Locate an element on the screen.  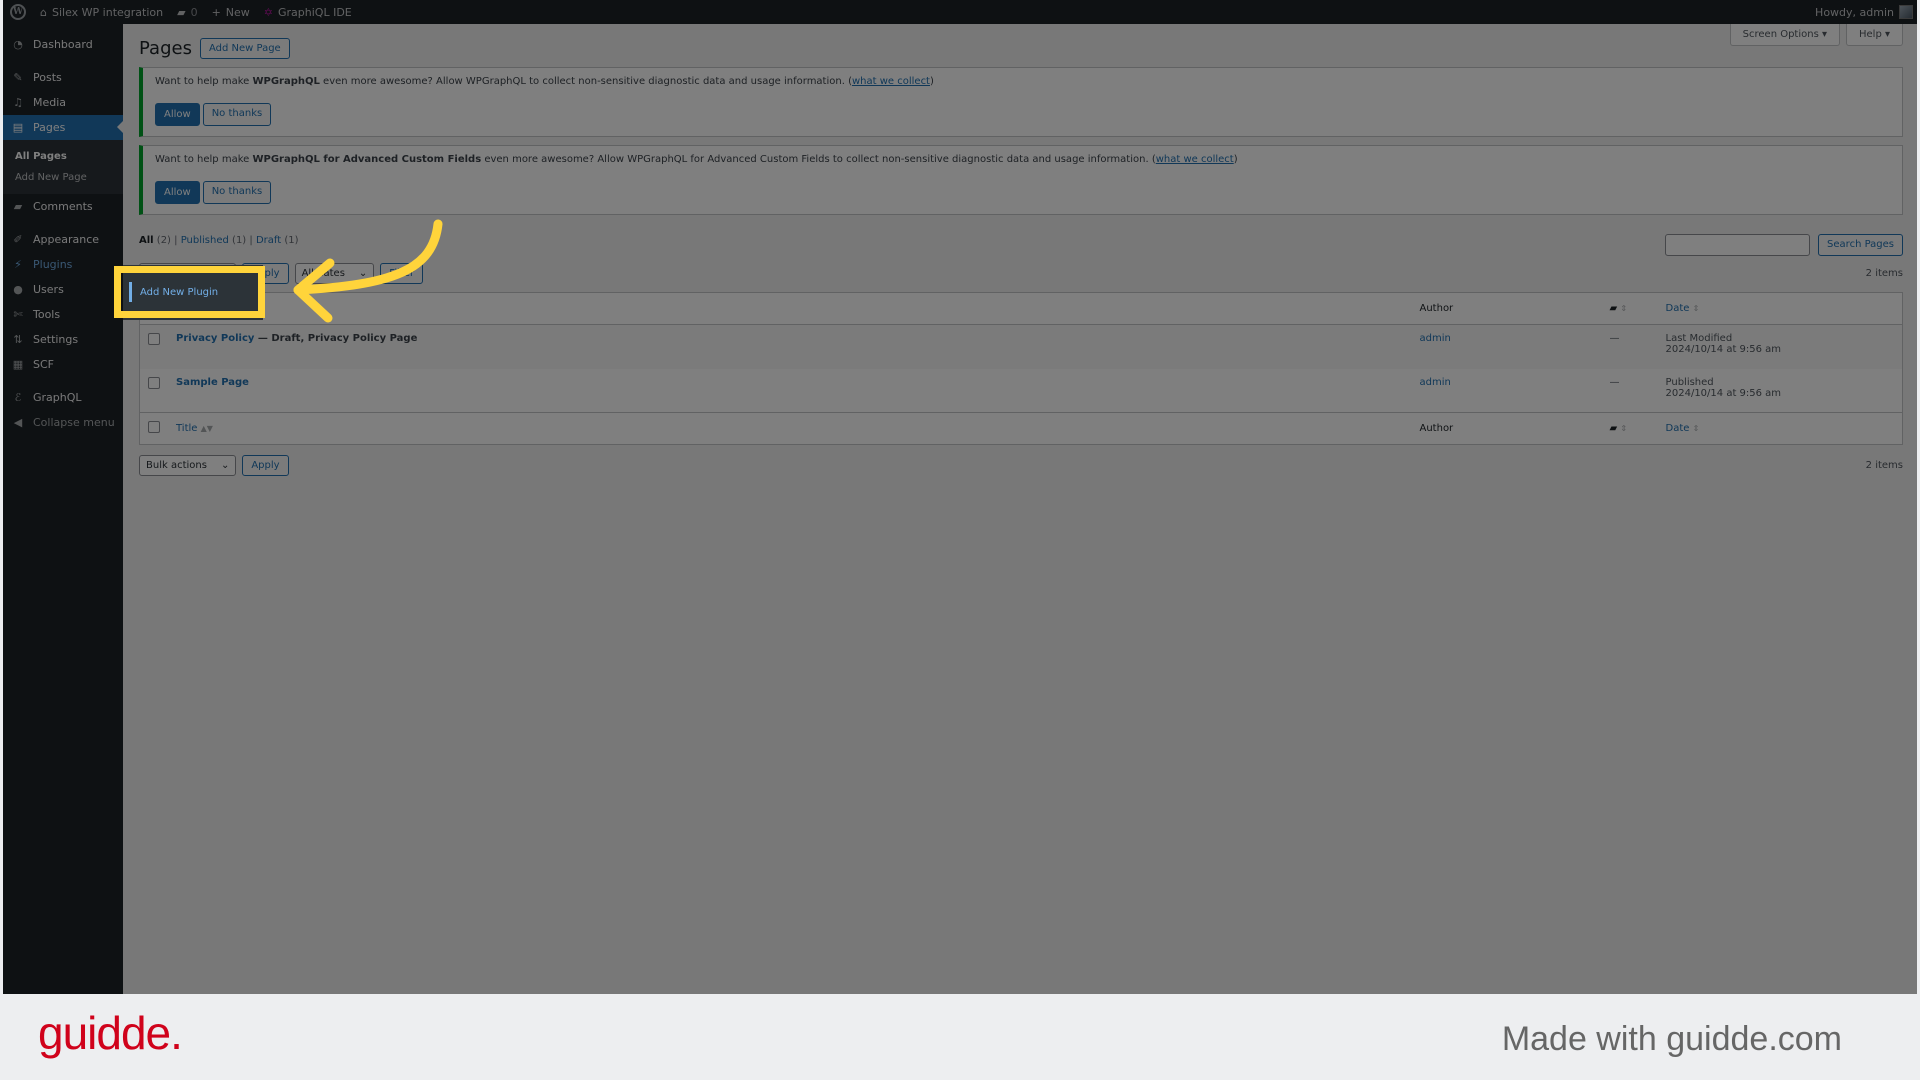
home-icon: ⌂ is located at coordinates (43, 12).